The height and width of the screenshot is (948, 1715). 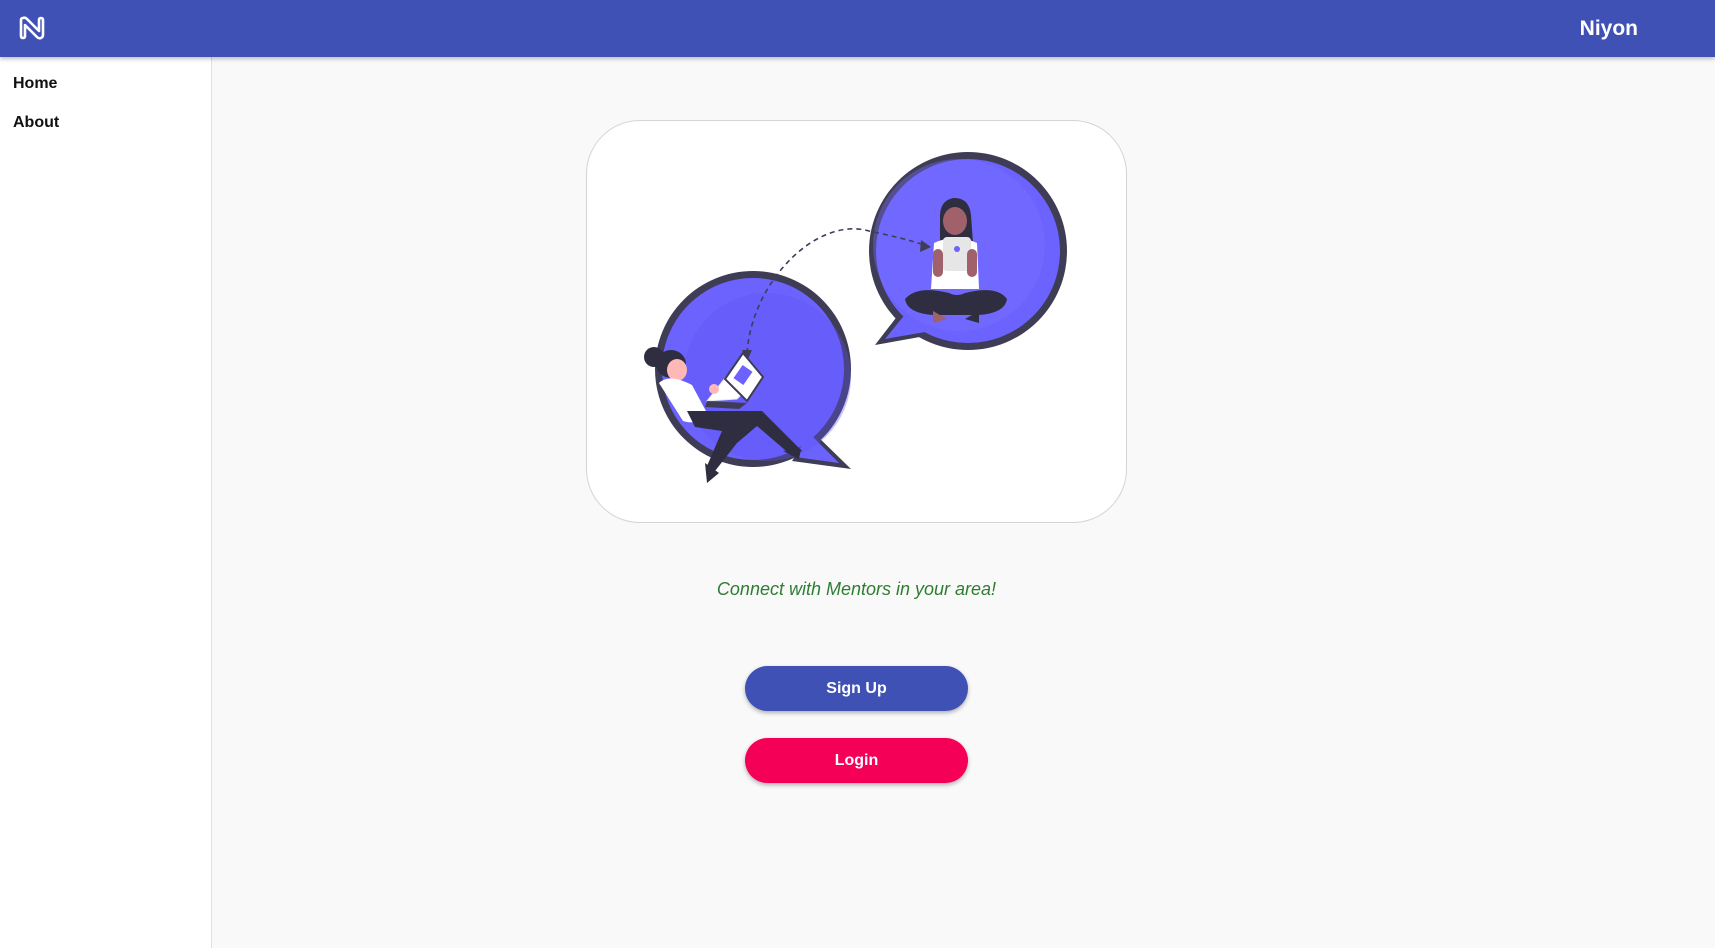 What do you see at coordinates (106, 502) in the screenshot?
I see `sidebar: Home About` at bounding box center [106, 502].